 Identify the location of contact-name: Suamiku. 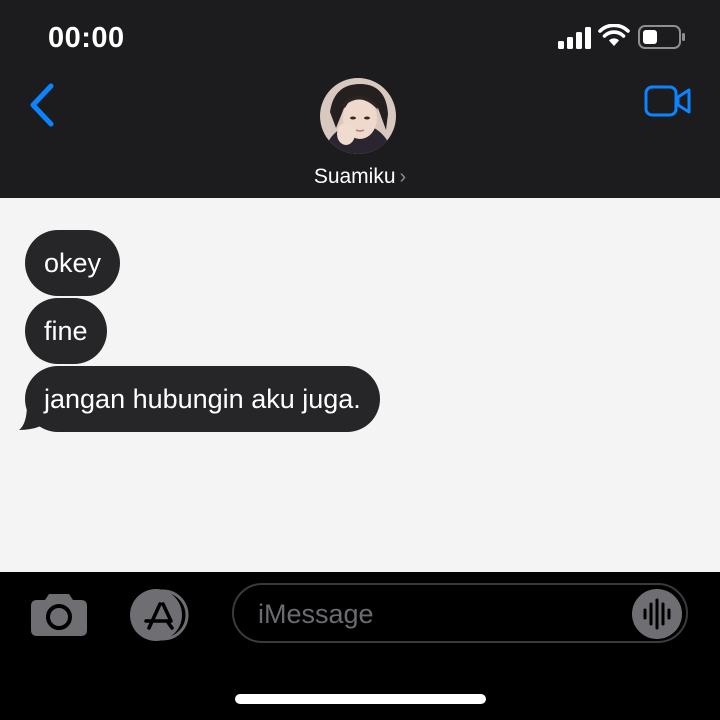
(354, 176).